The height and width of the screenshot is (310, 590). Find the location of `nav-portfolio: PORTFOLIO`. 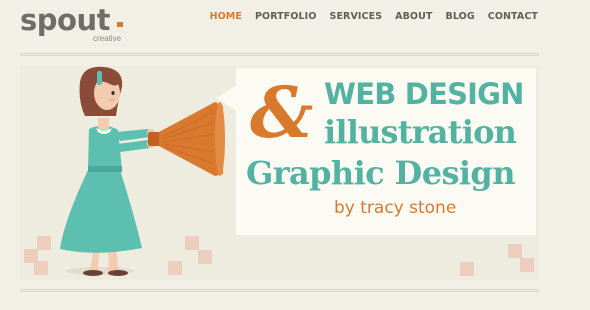

nav-portfolio: PORTFOLIO is located at coordinates (286, 16).